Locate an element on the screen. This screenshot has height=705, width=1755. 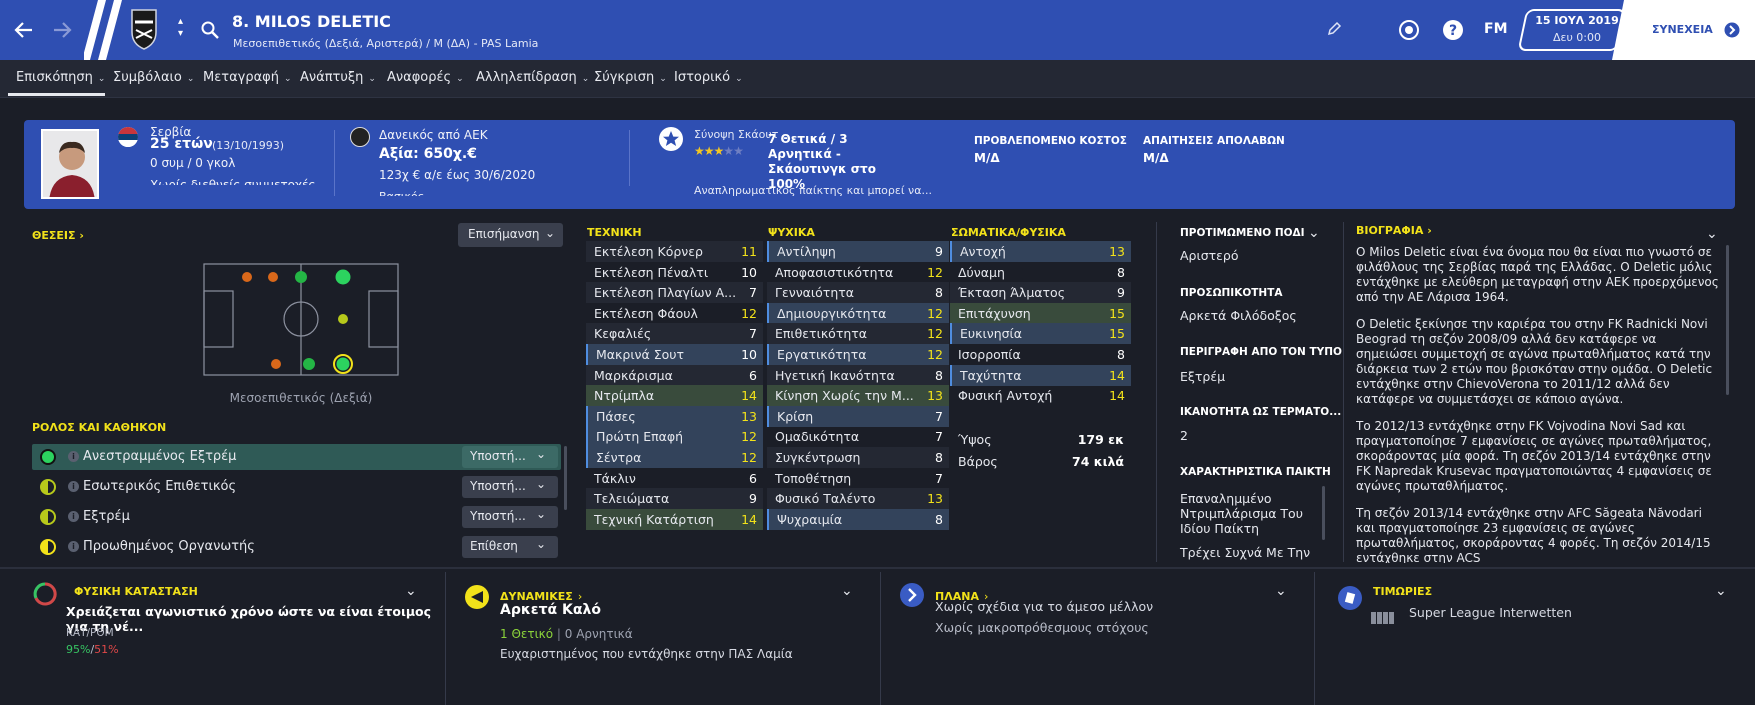
attribute-row: Πρώτη Επαφή 12 is located at coordinates (674, 437).